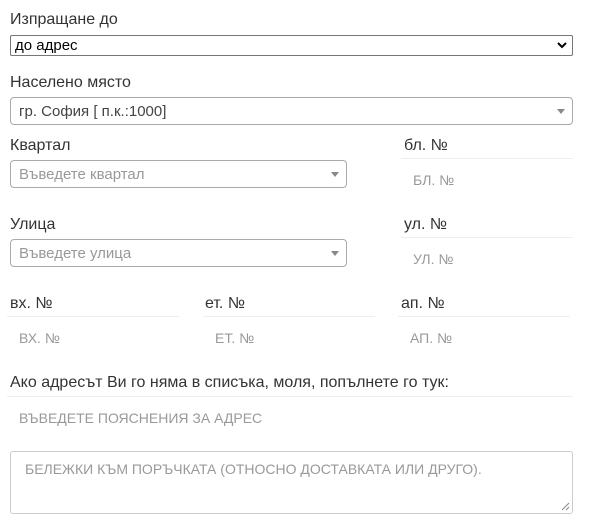 The height and width of the screenshot is (528, 603). Describe the element at coordinates (178, 174) in the screenshot. I see `district-select: Въведете квартал` at that location.